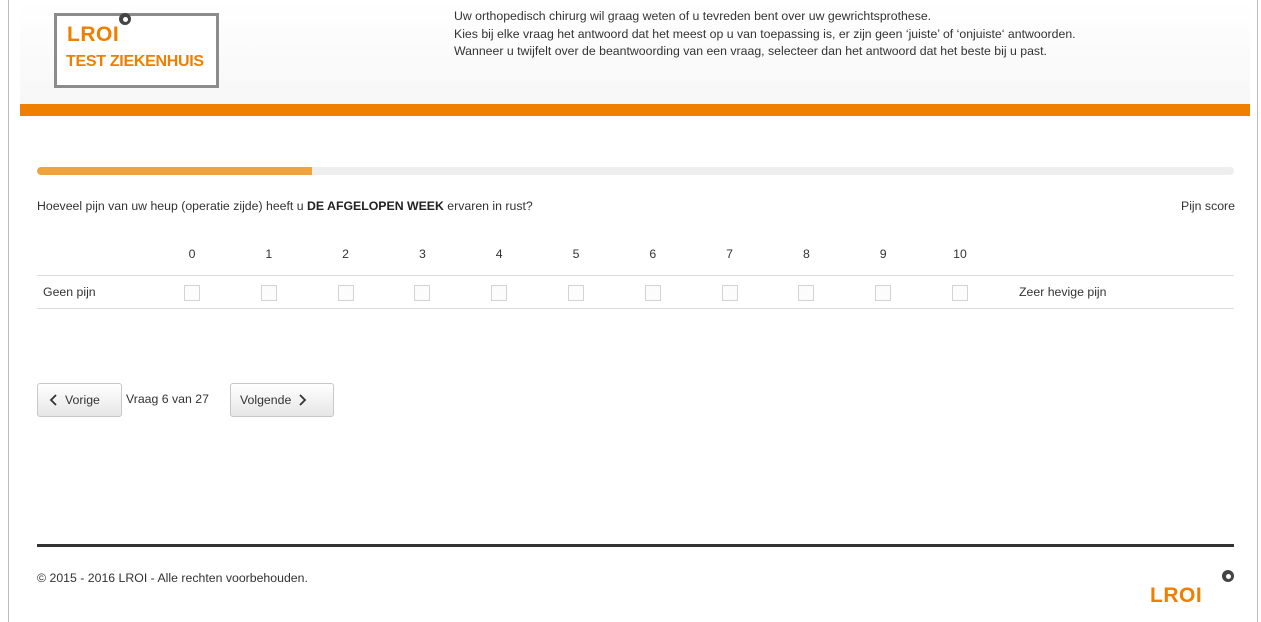 The image size is (1261, 622). Describe the element at coordinates (303, 400) in the screenshot. I see `chevron-right-icon` at that location.